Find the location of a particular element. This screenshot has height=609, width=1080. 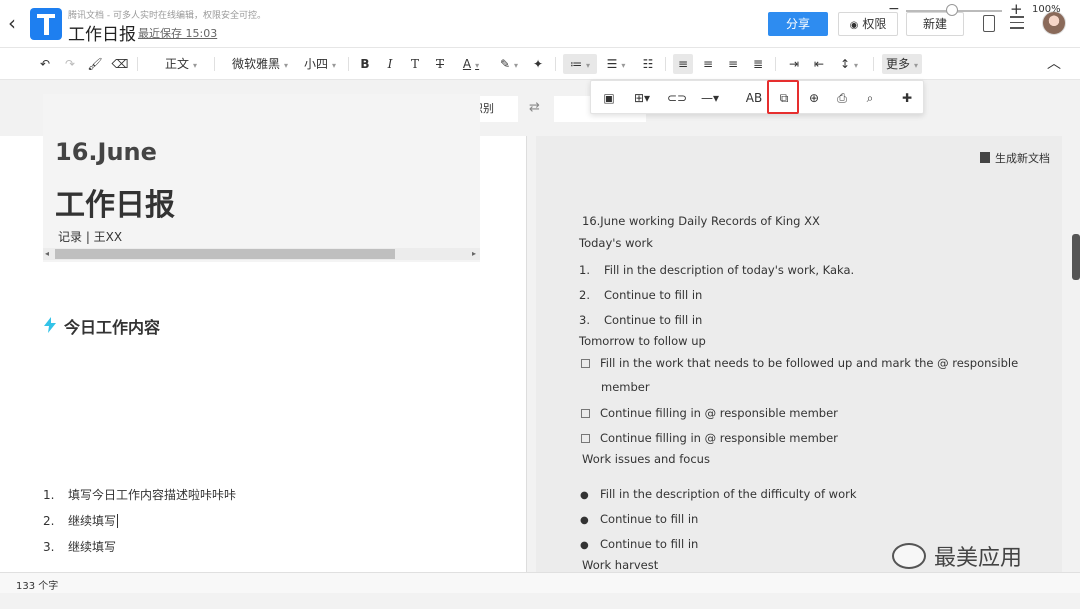

translation-subheading: Today's work is located at coordinates (616, 243).